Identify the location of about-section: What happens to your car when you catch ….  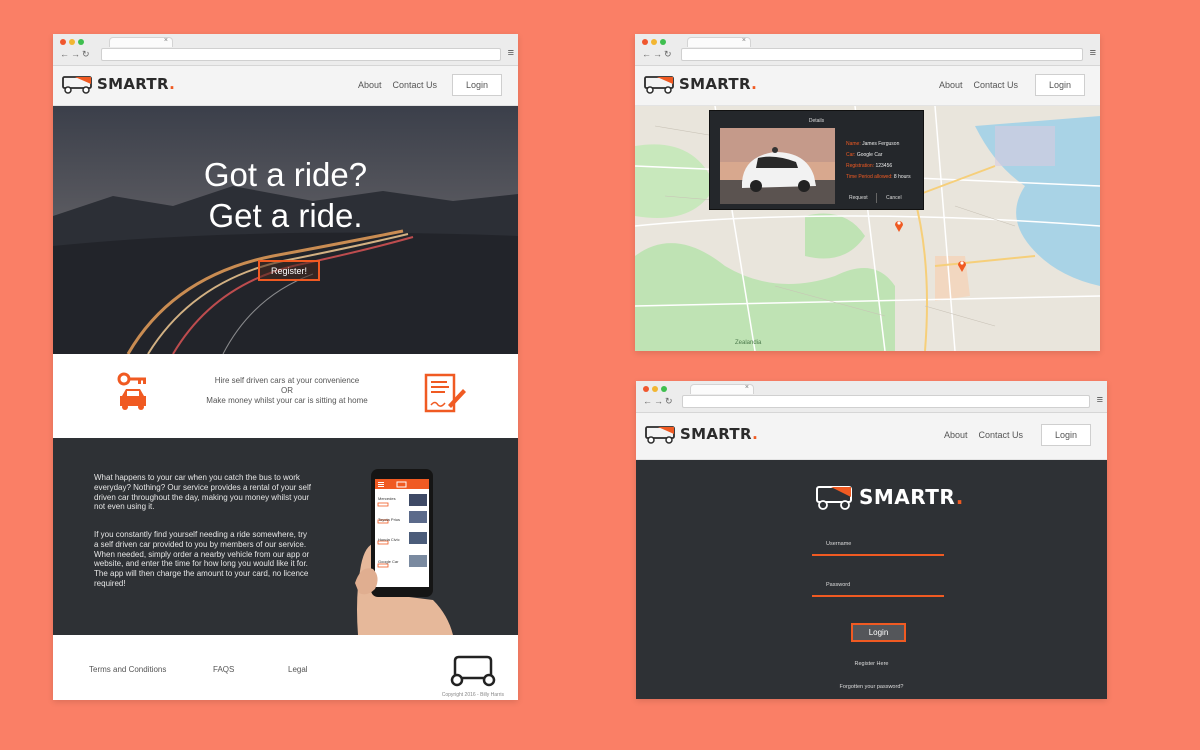
(285, 536).